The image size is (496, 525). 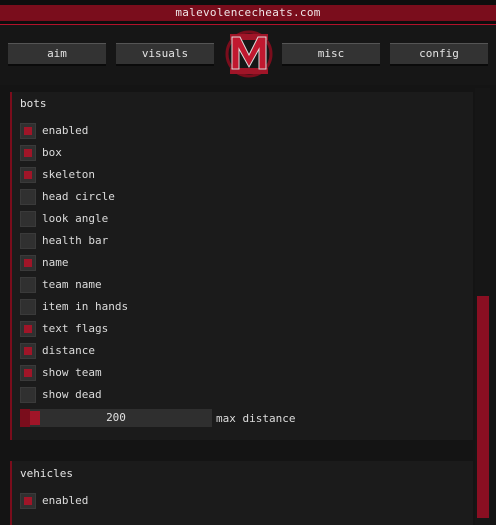 What do you see at coordinates (33, 103) in the screenshot?
I see `bots-section-title: bots` at bounding box center [33, 103].